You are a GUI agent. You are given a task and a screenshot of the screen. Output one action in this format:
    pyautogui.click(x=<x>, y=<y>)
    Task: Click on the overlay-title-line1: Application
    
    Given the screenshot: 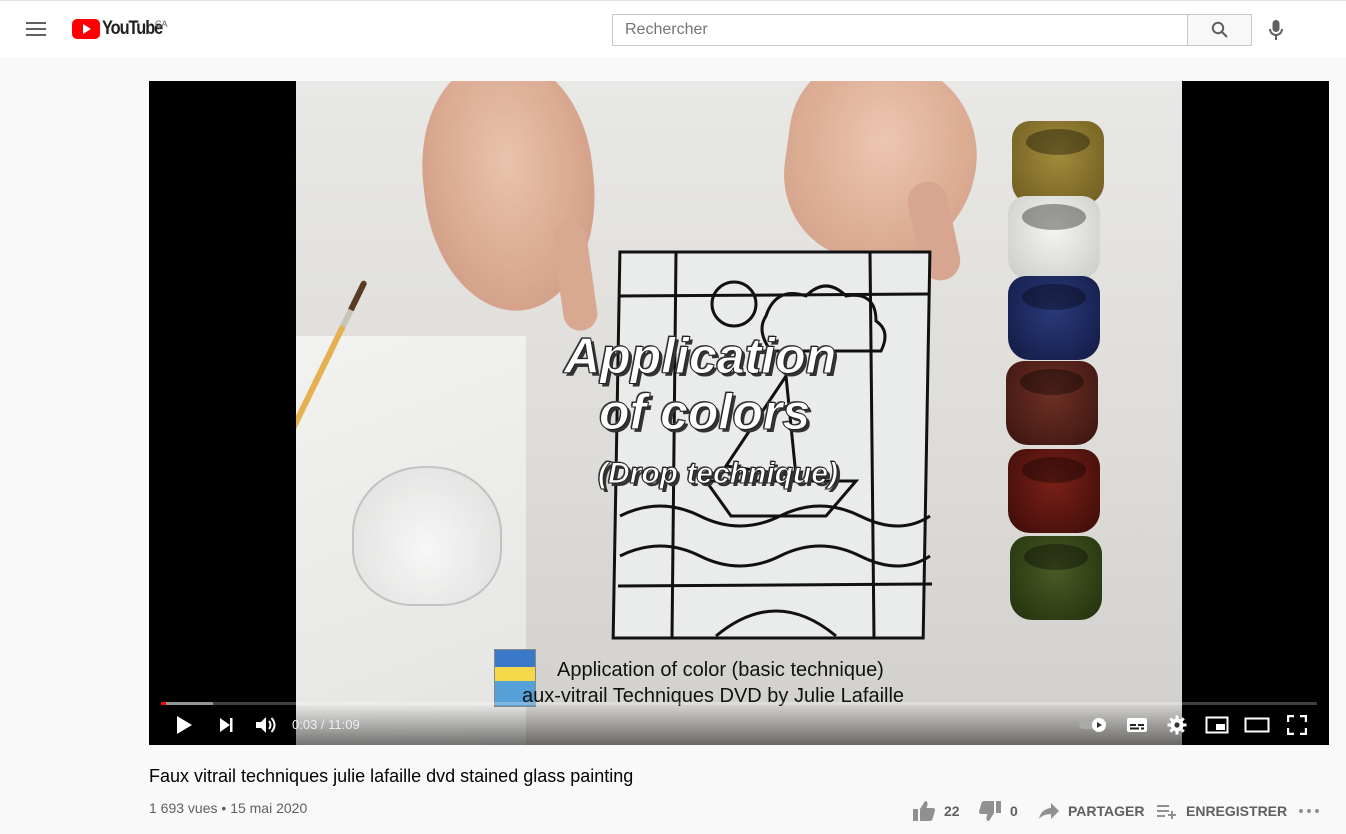 What is the action you would take?
    pyautogui.click(x=700, y=356)
    